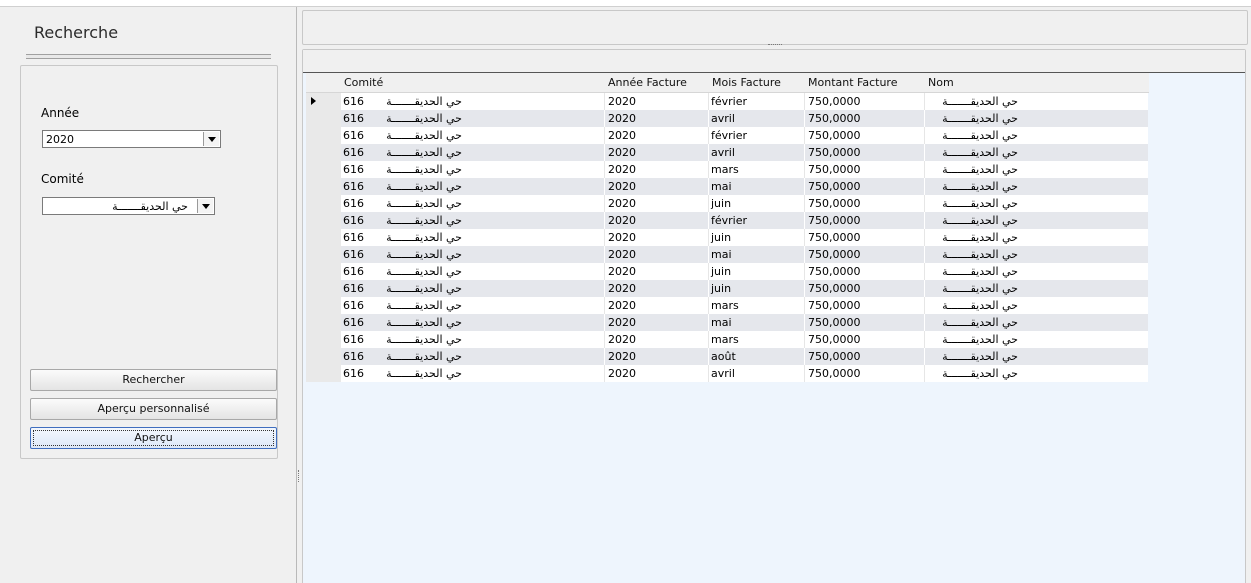  What do you see at coordinates (153, 380) in the screenshot?
I see `search-button: Rechercher` at bounding box center [153, 380].